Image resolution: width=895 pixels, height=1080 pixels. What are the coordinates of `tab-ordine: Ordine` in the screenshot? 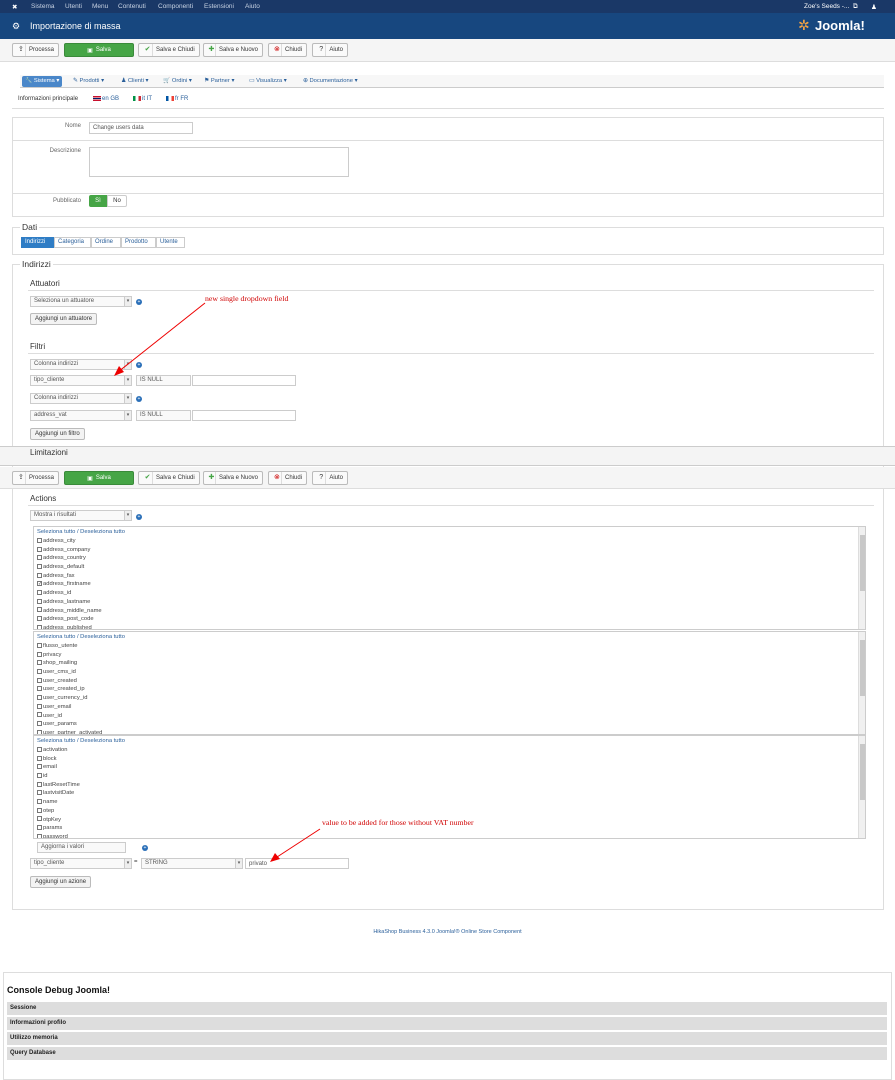 It's located at (106, 242).